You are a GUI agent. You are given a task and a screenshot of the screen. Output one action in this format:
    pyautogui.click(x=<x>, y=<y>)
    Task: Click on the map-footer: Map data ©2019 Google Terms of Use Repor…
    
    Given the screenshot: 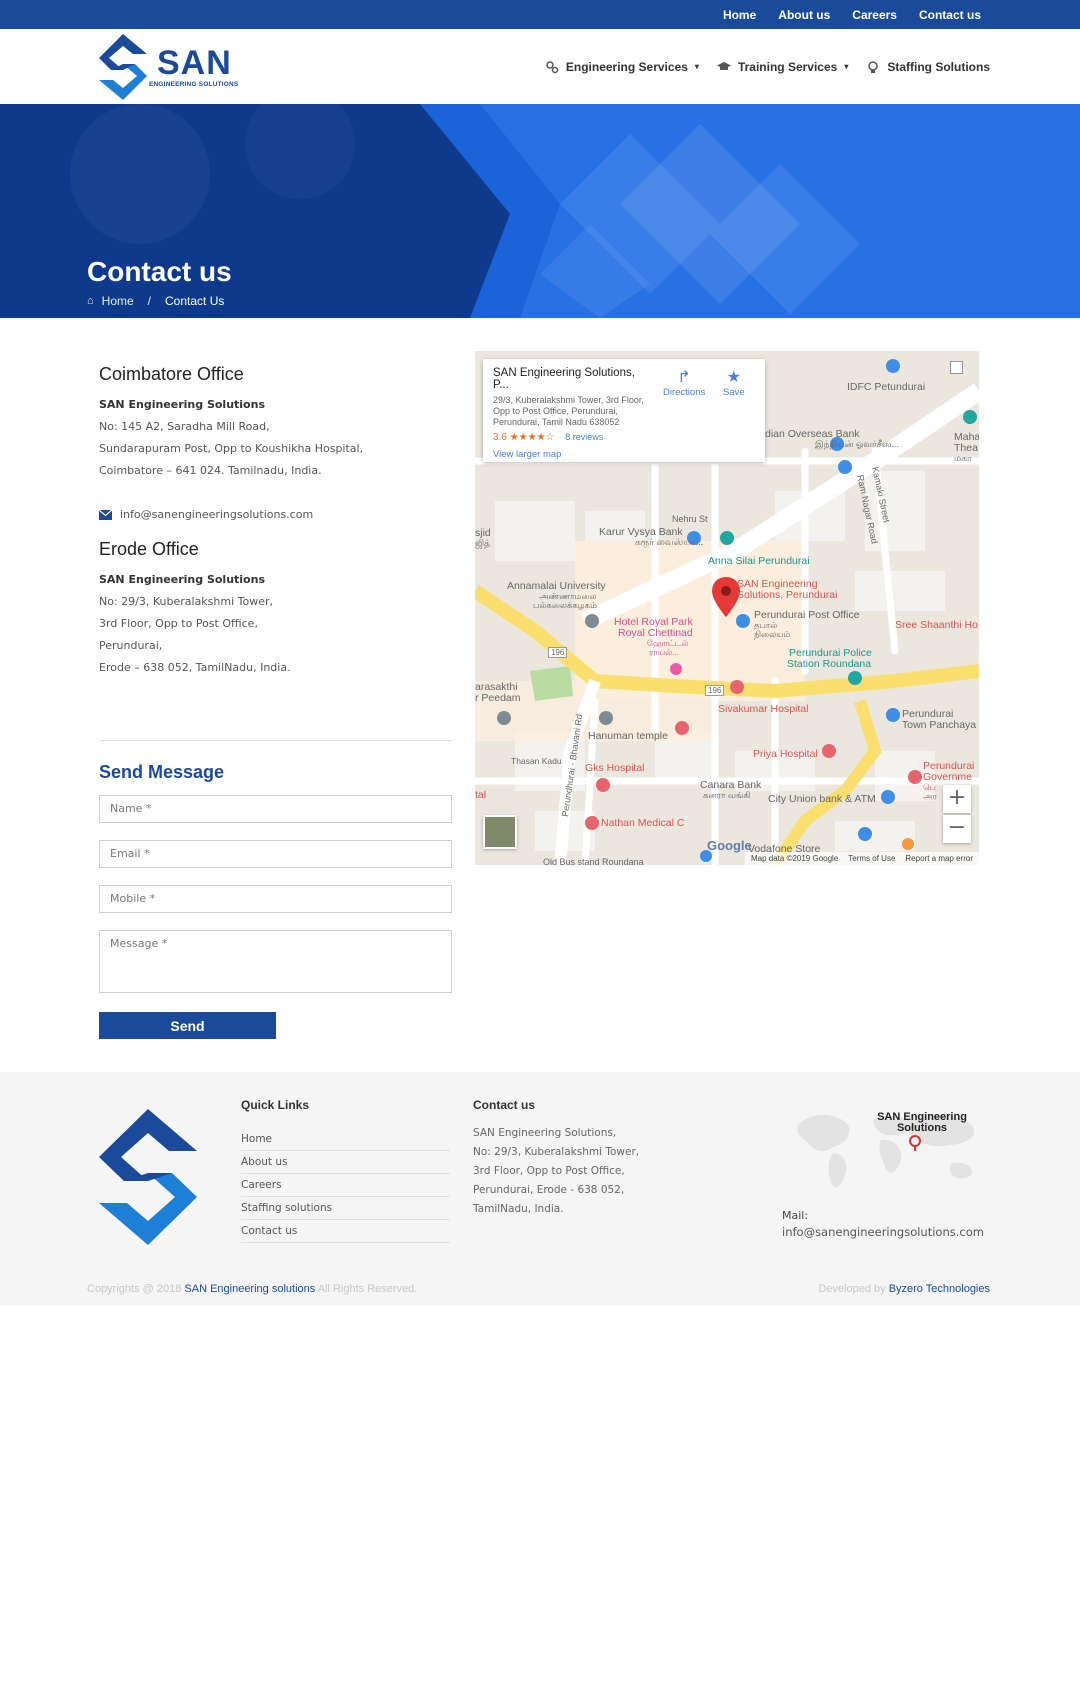 What is the action you would take?
    pyautogui.click(x=861, y=858)
    